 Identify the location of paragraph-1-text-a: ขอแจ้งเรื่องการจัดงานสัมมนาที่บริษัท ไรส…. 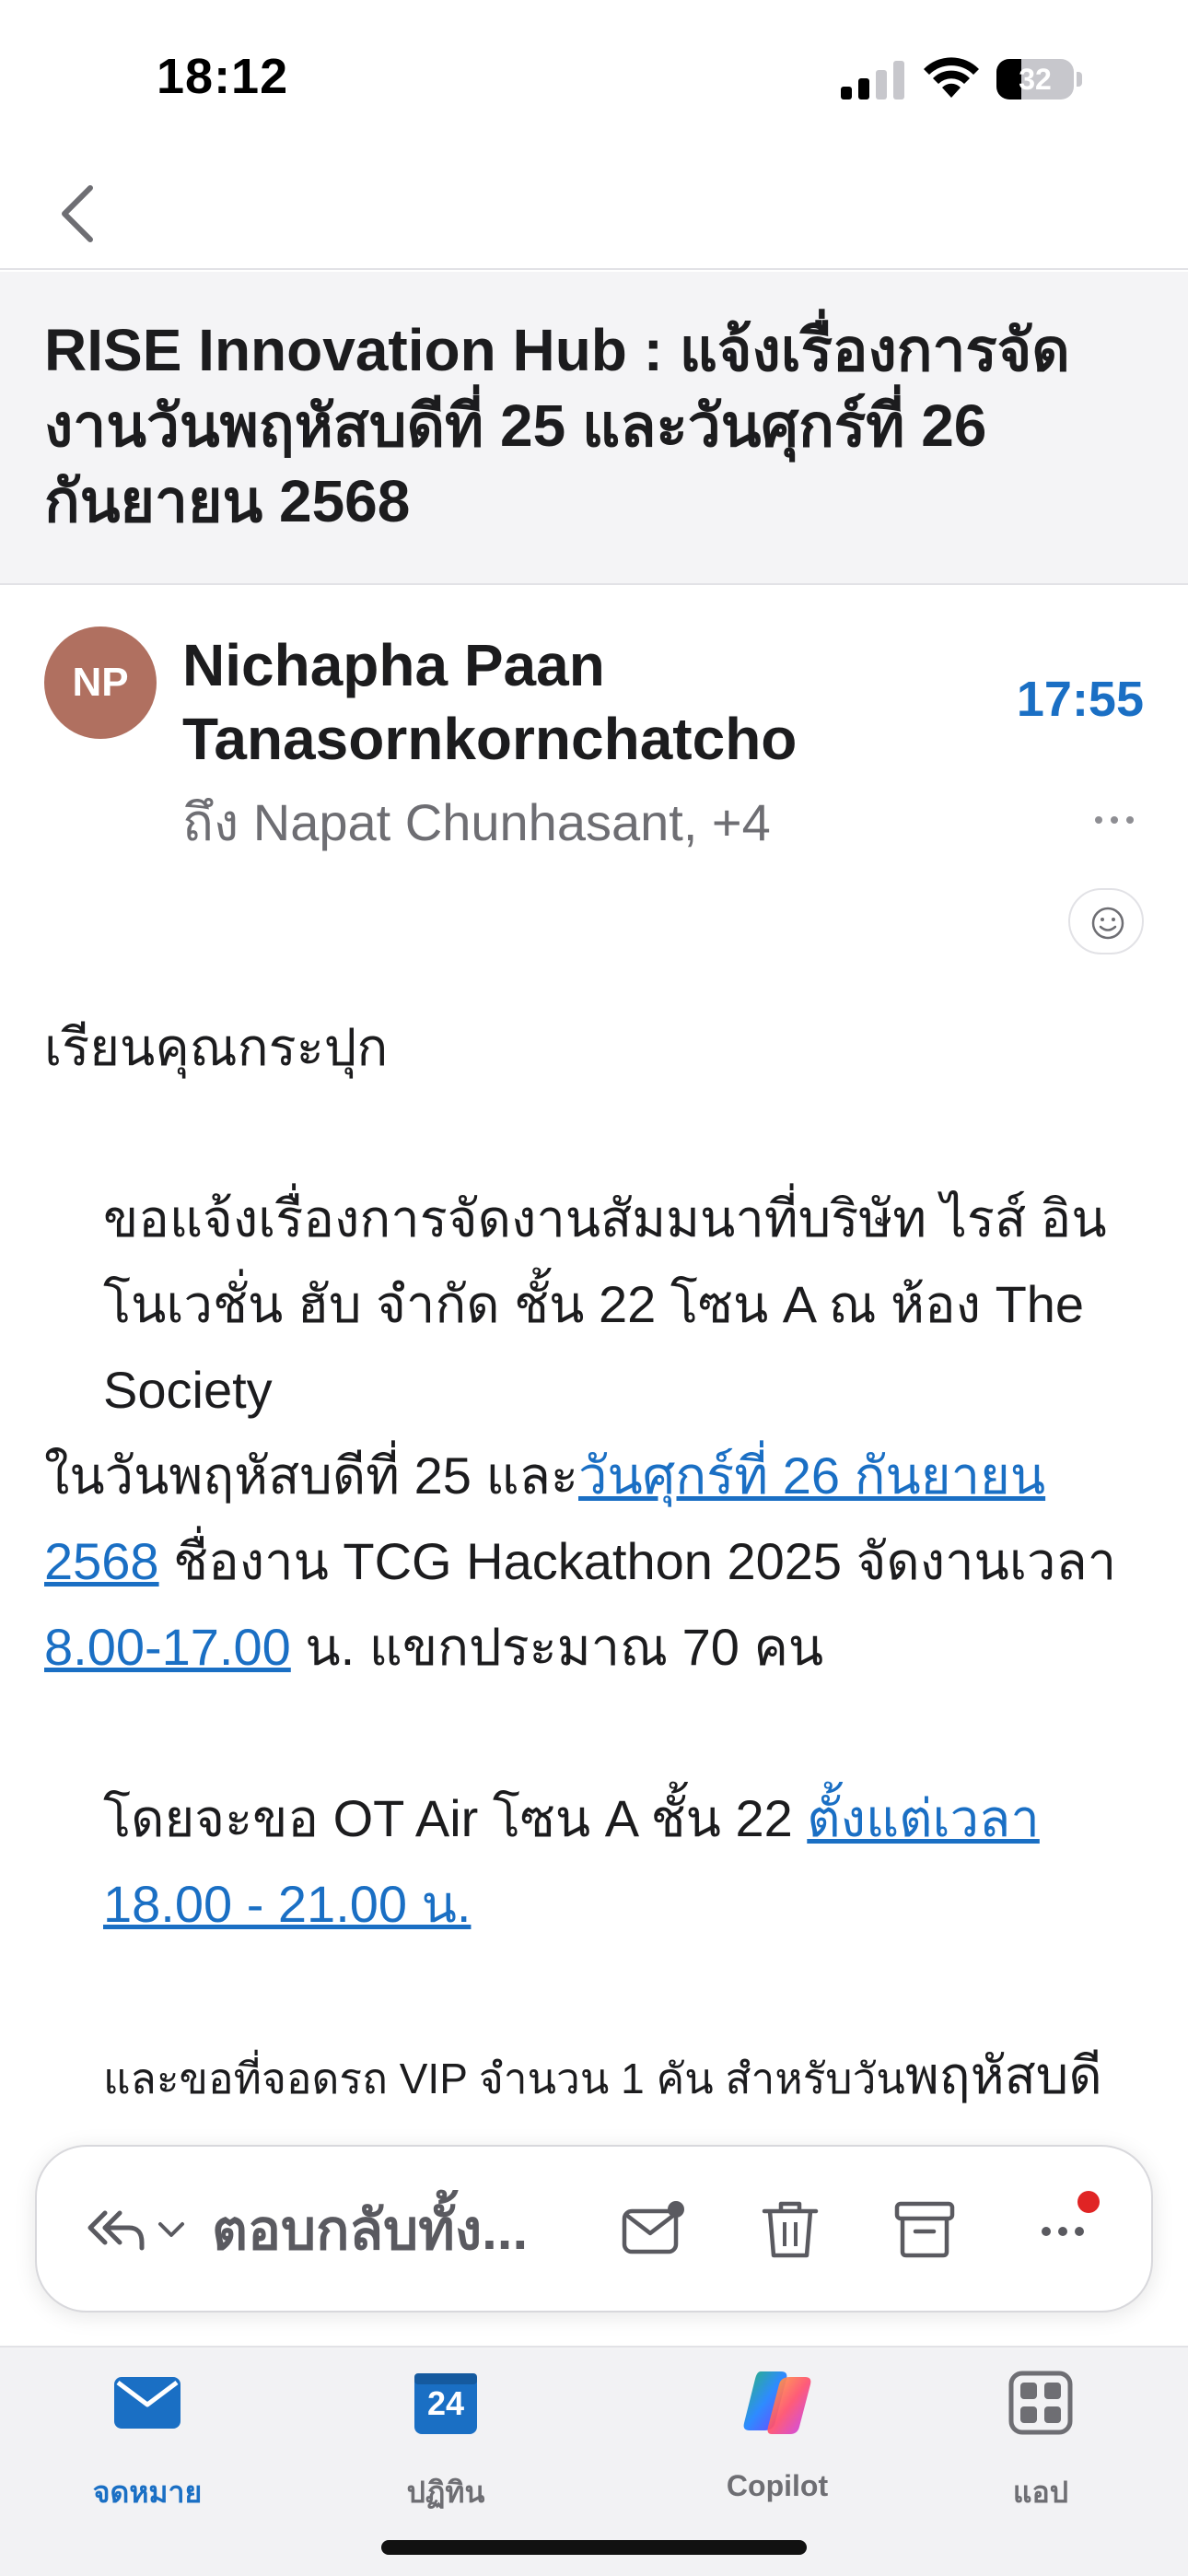
(605, 1304).